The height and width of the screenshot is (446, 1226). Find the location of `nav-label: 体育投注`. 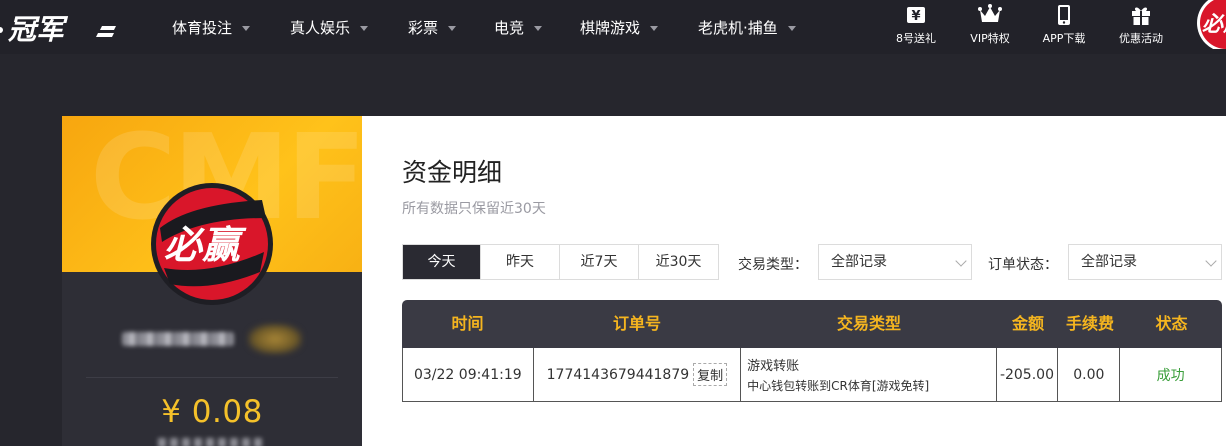

nav-label: 体育投注 is located at coordinates (202, 28).